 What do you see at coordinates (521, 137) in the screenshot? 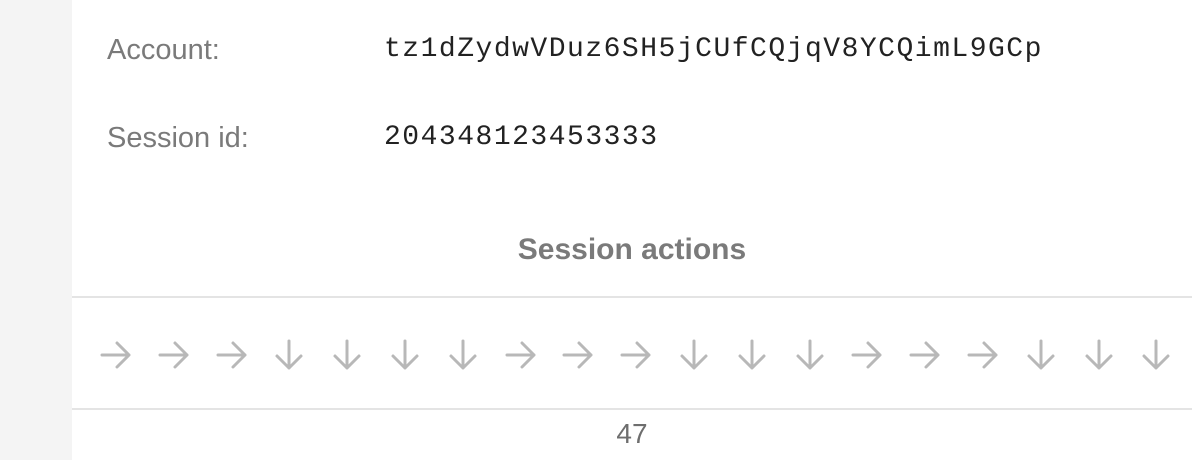
I see `session-id-value: 204348123453333` at bounding box center [521, 137].